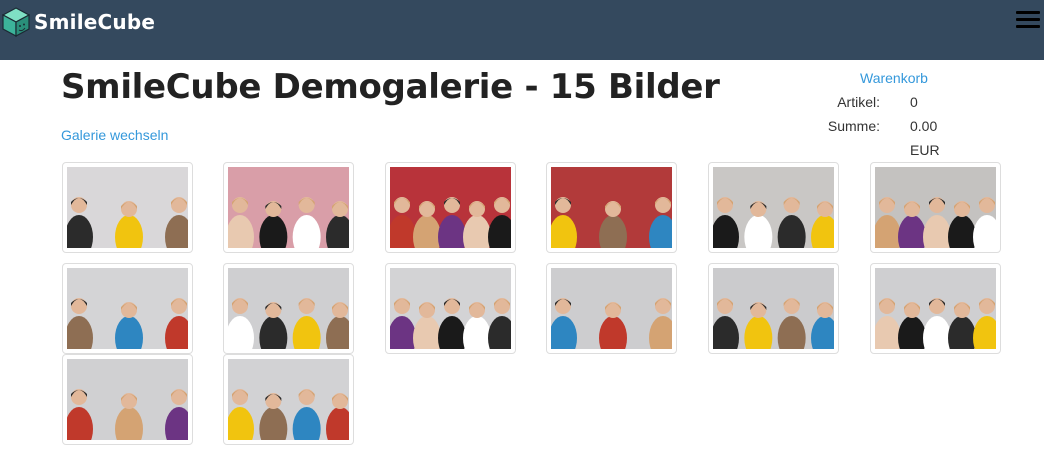 The height and width of the screenshot is (459, 1044). Describe the element at coordinates (853, 126) in the screenshot. I see `cart-sum-label: Summe:` at that location.